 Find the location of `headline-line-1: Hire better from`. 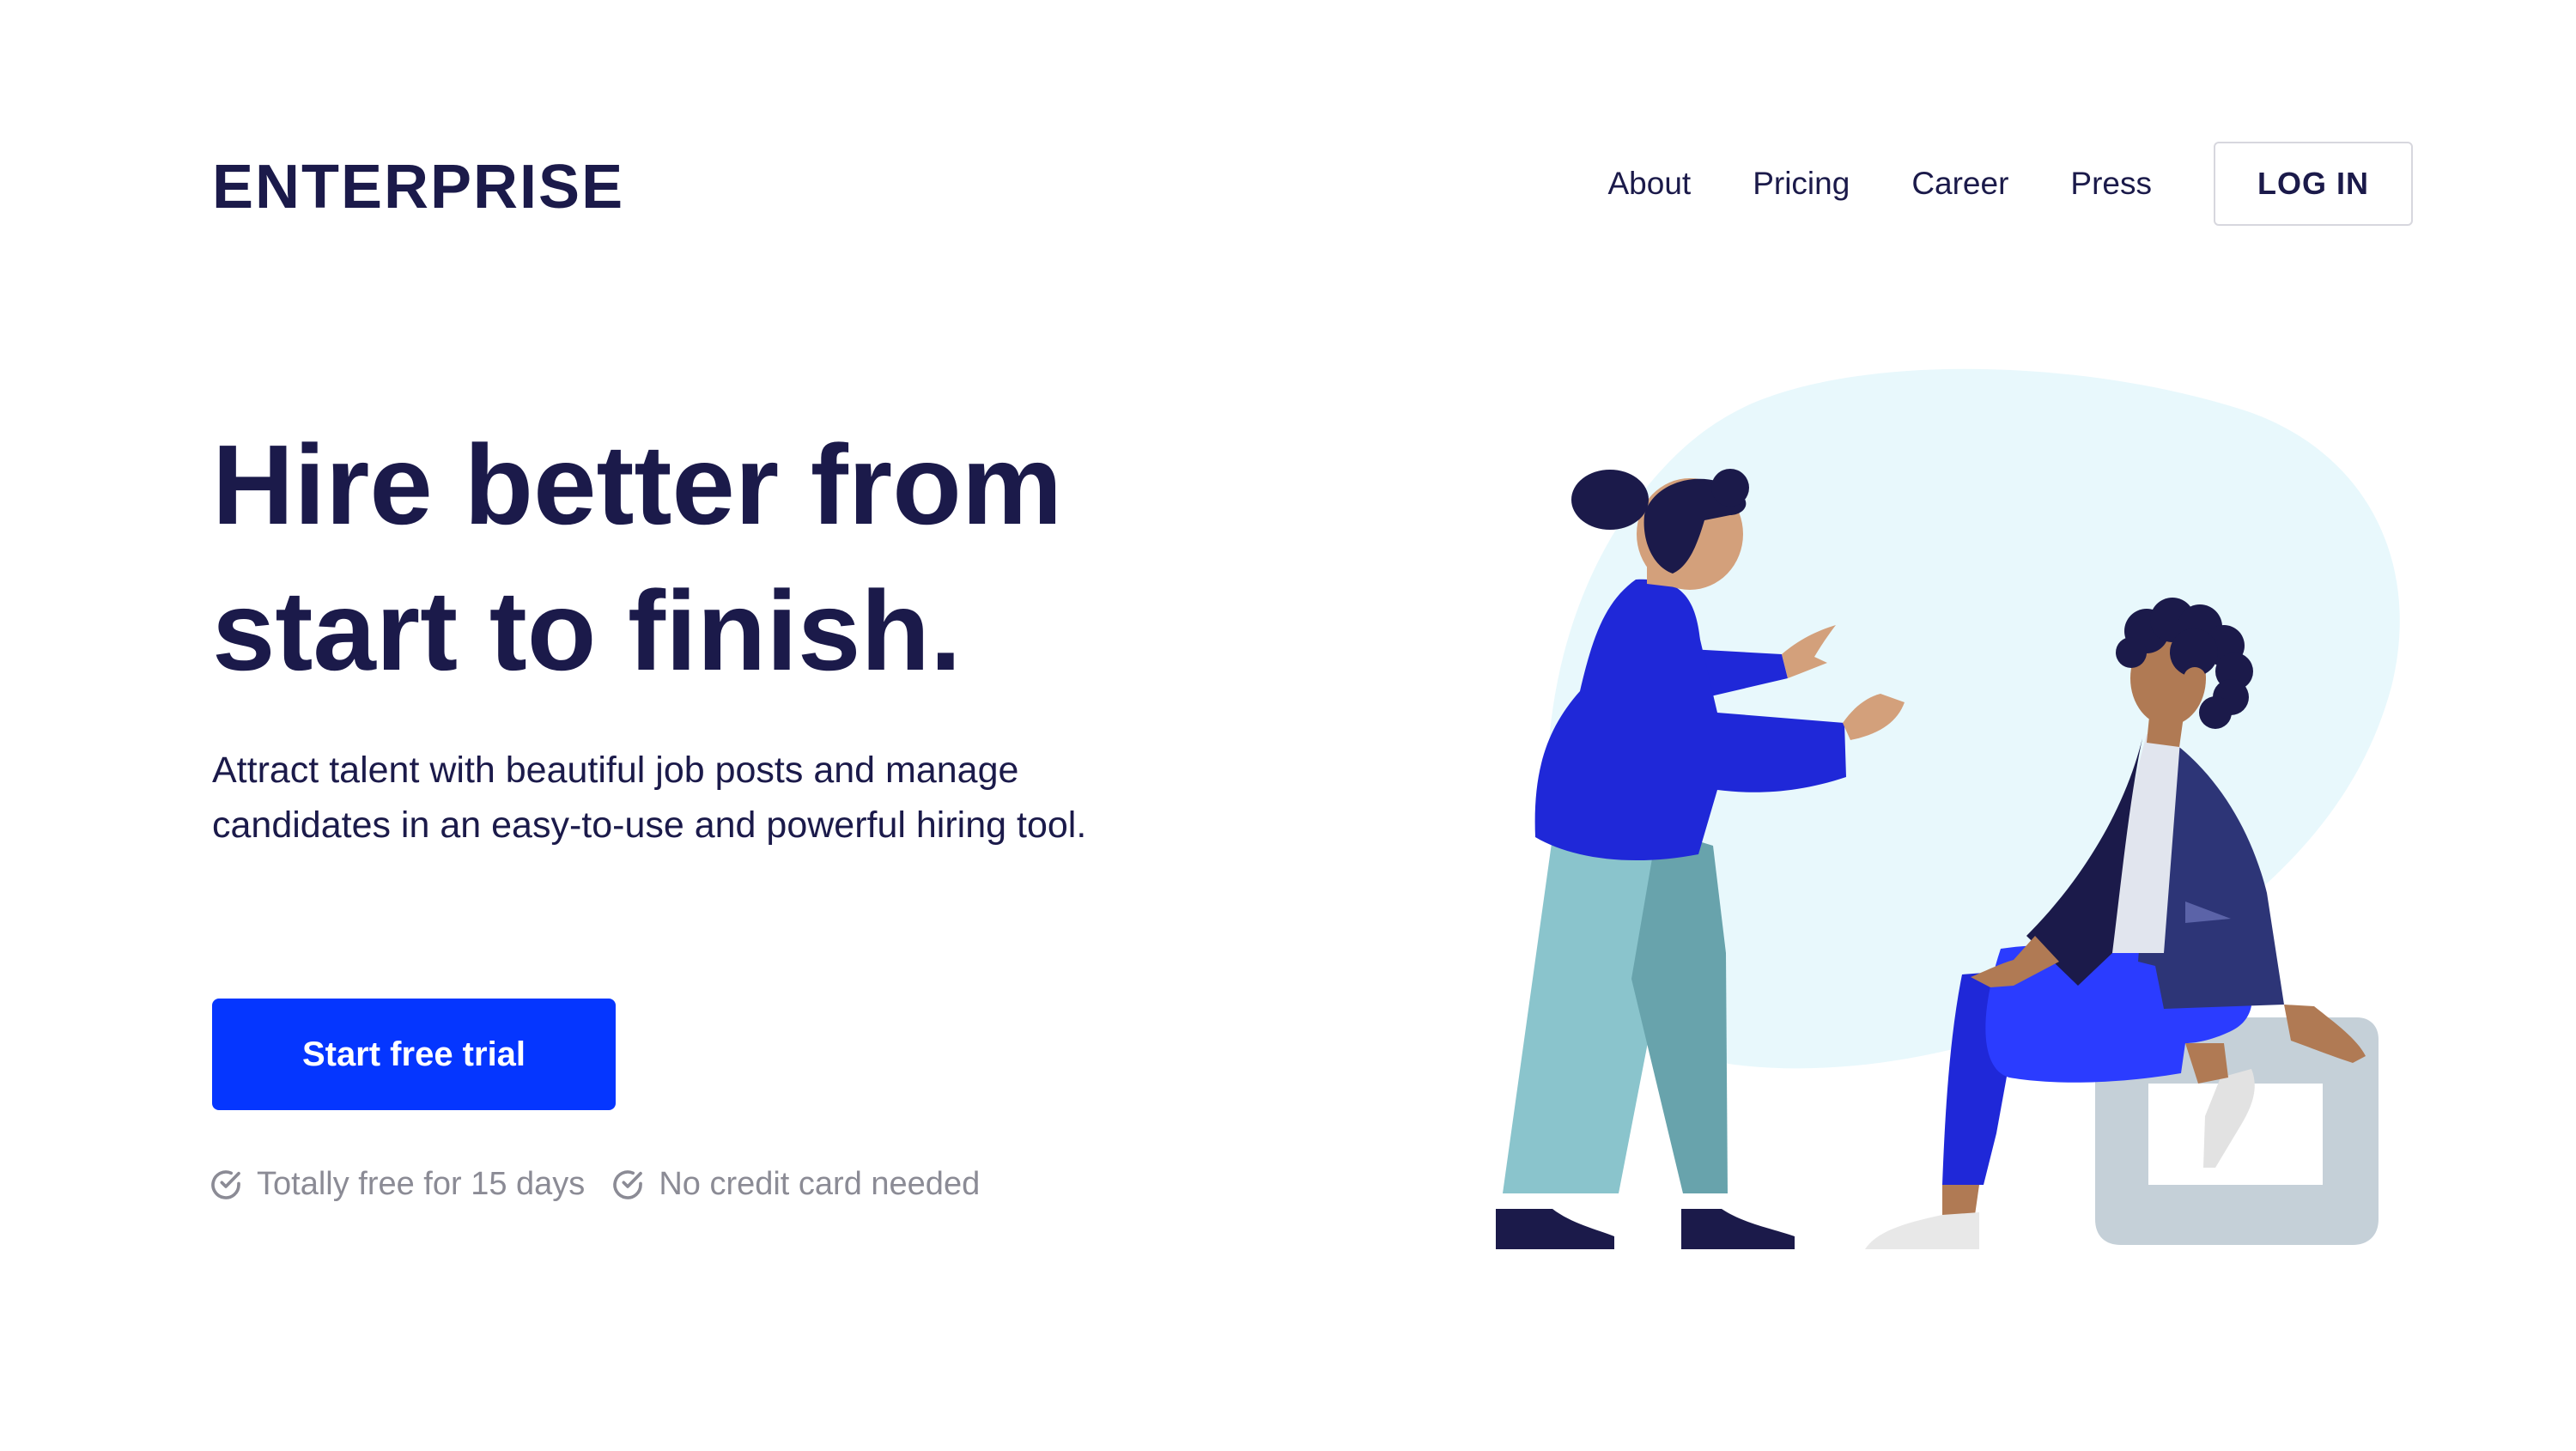

headline-line-1: Hire better from is located at coordinates (638, 485).